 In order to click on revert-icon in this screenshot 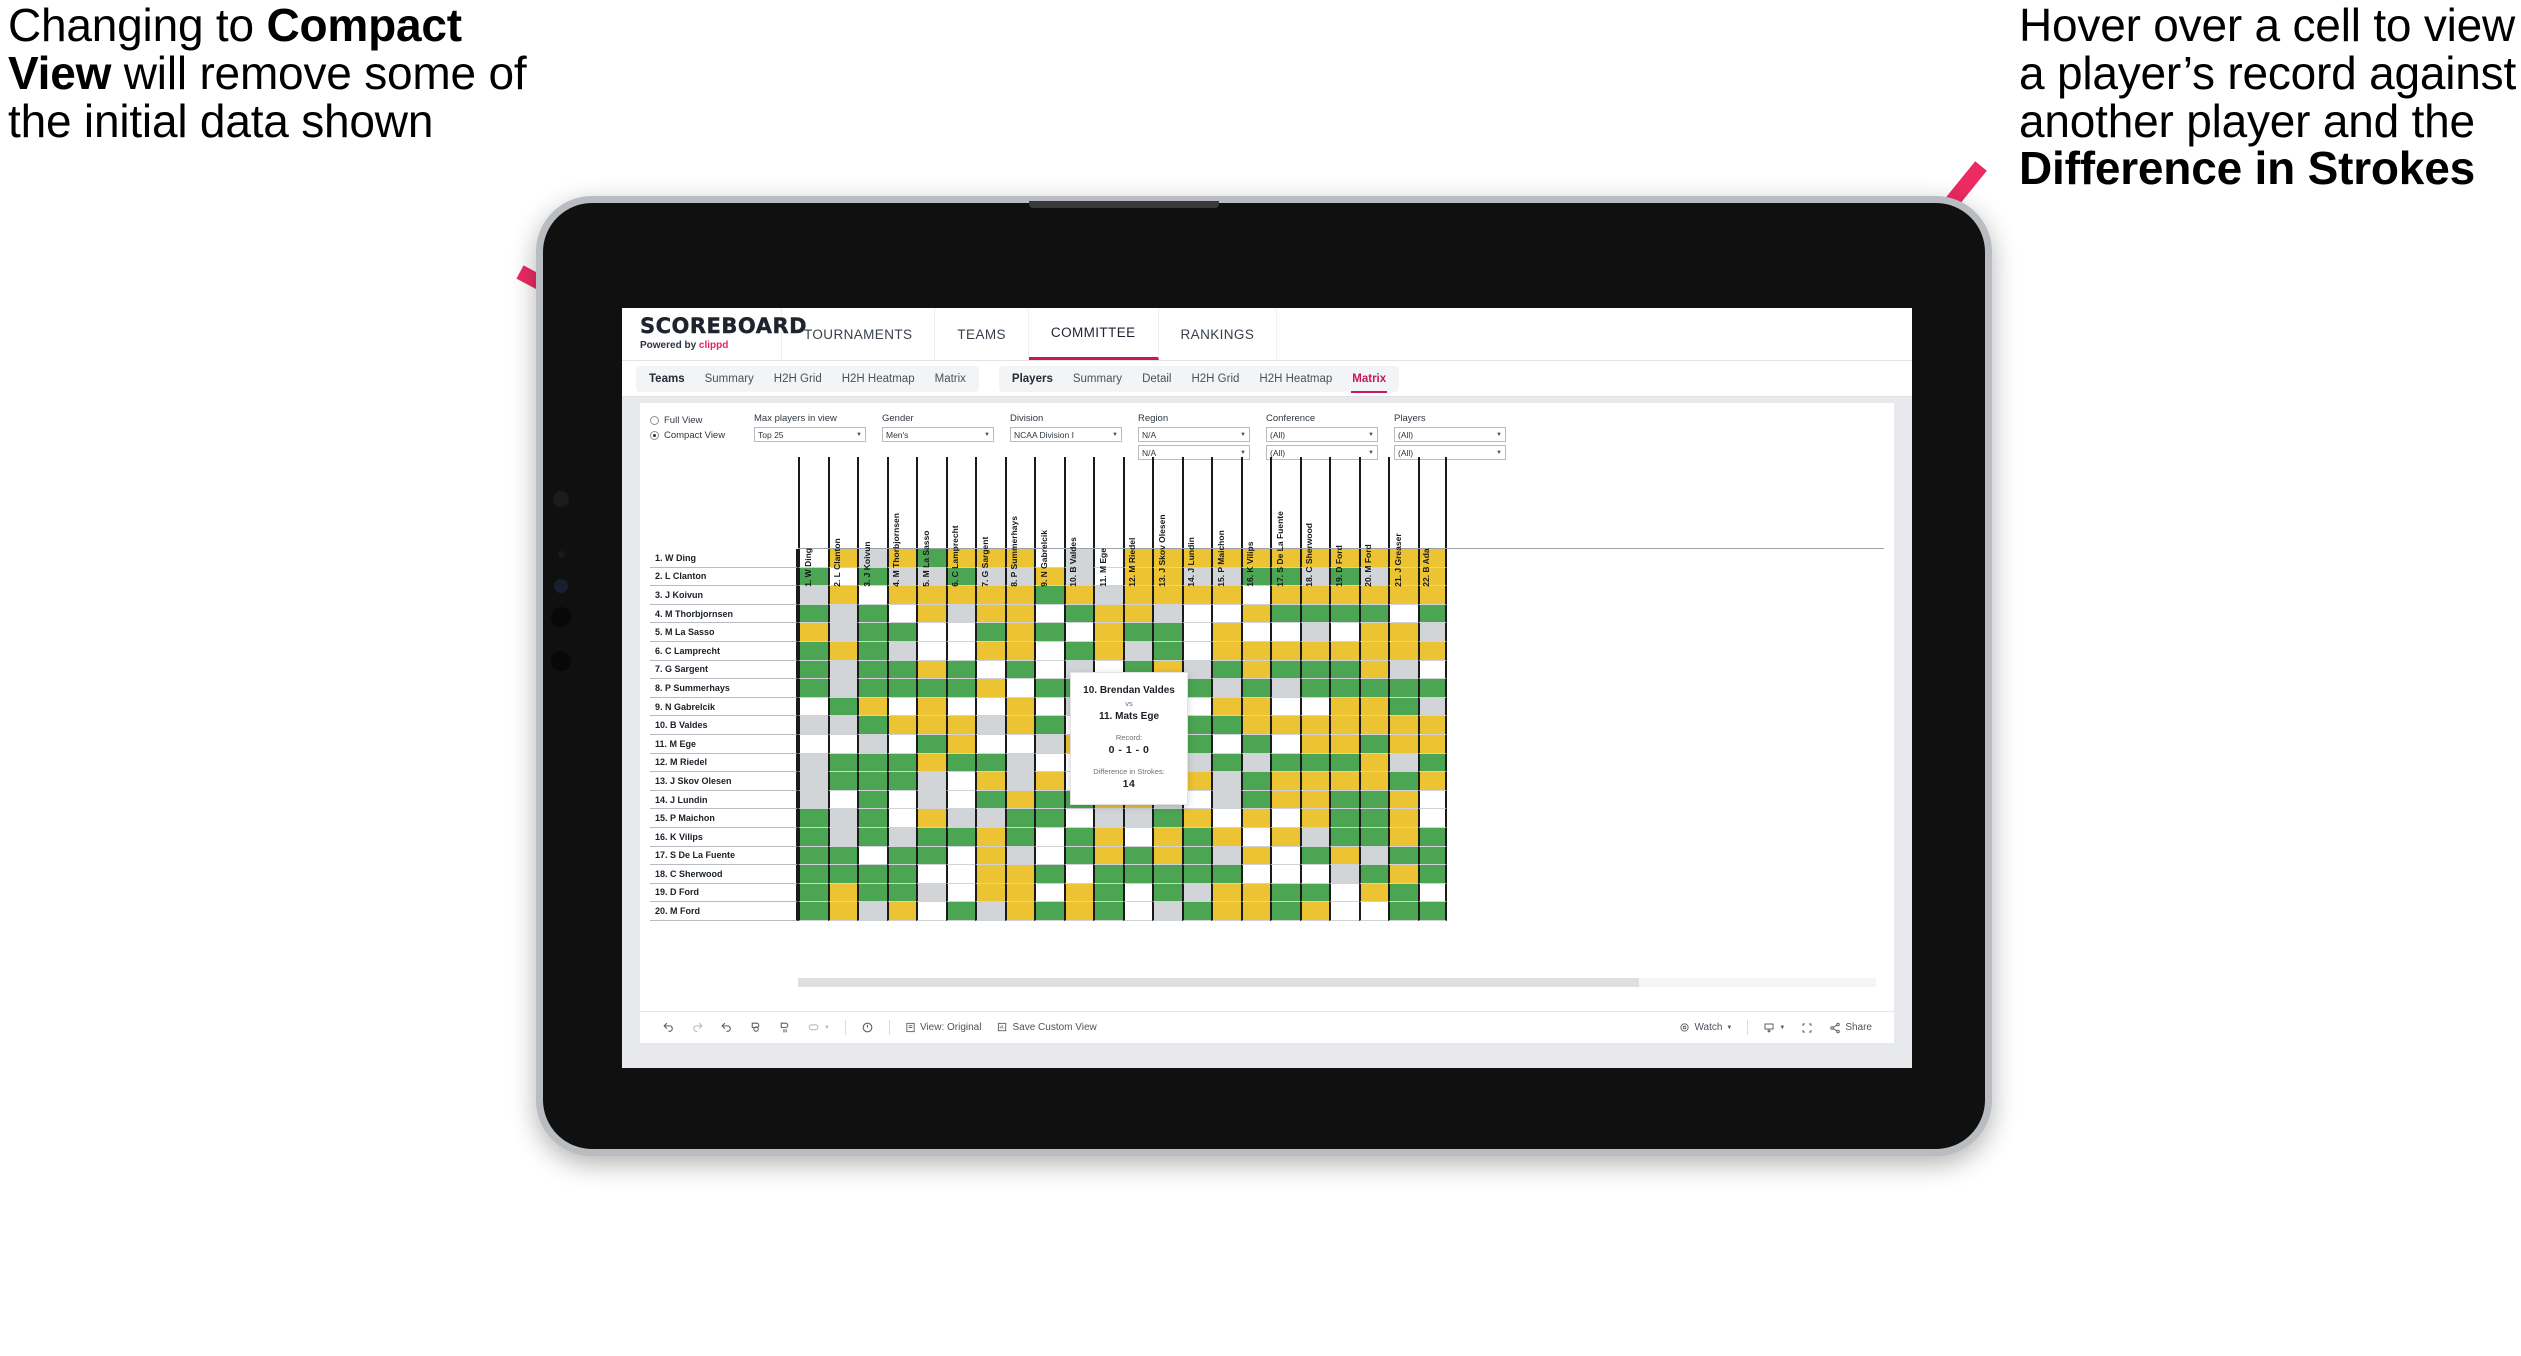, I will do `click(726, 1027)`.